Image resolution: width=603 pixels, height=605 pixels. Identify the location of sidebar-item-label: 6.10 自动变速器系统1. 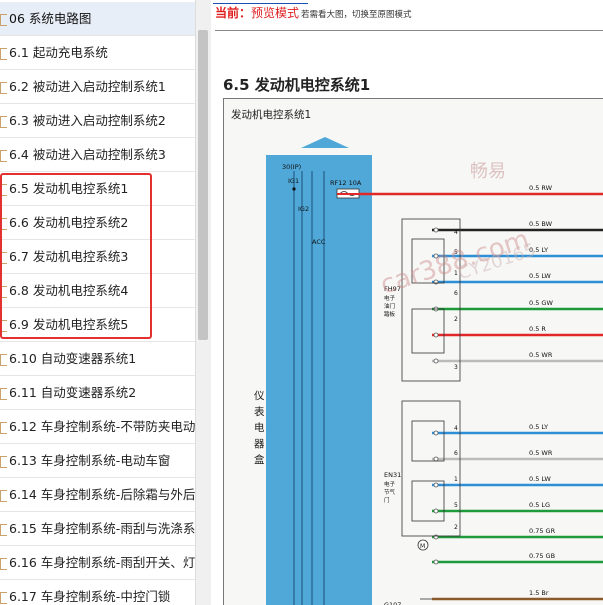
(73, 358).